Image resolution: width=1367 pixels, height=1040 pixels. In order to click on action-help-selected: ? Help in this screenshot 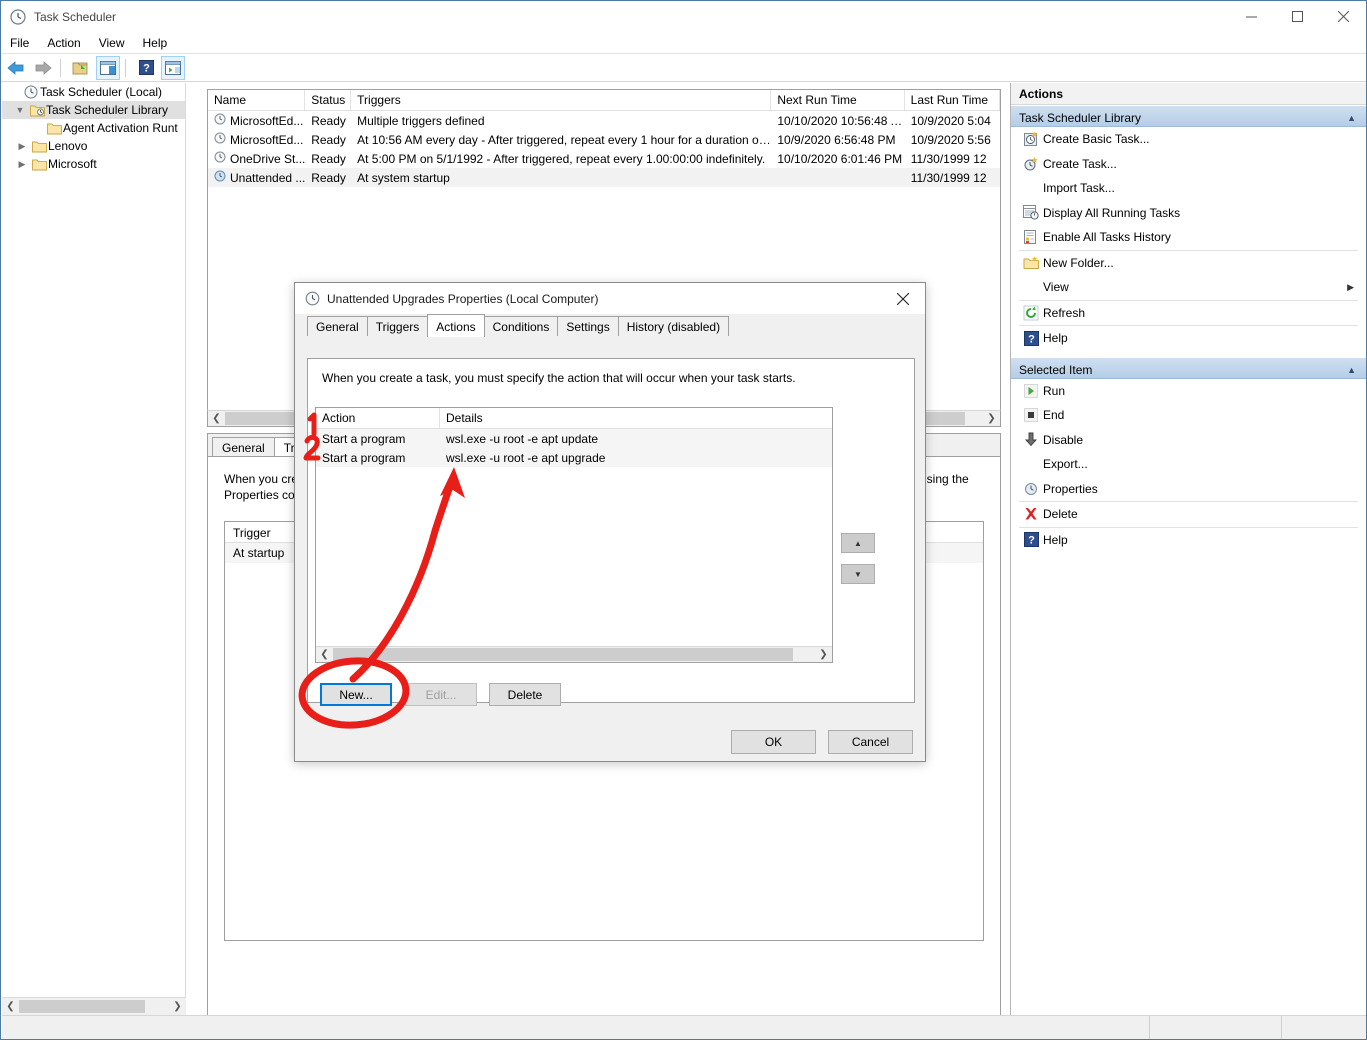, I will do `click(1188, 540)`.